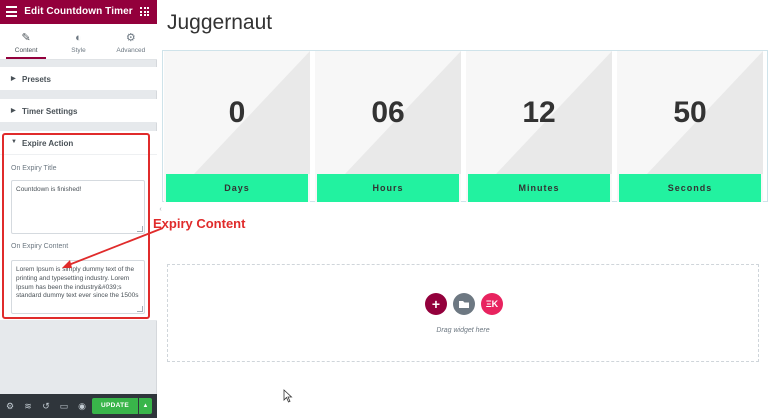  Describe the element at coordinates (388, 112) in the screenshot. I see `countdown-hours-value: 06` at that location.